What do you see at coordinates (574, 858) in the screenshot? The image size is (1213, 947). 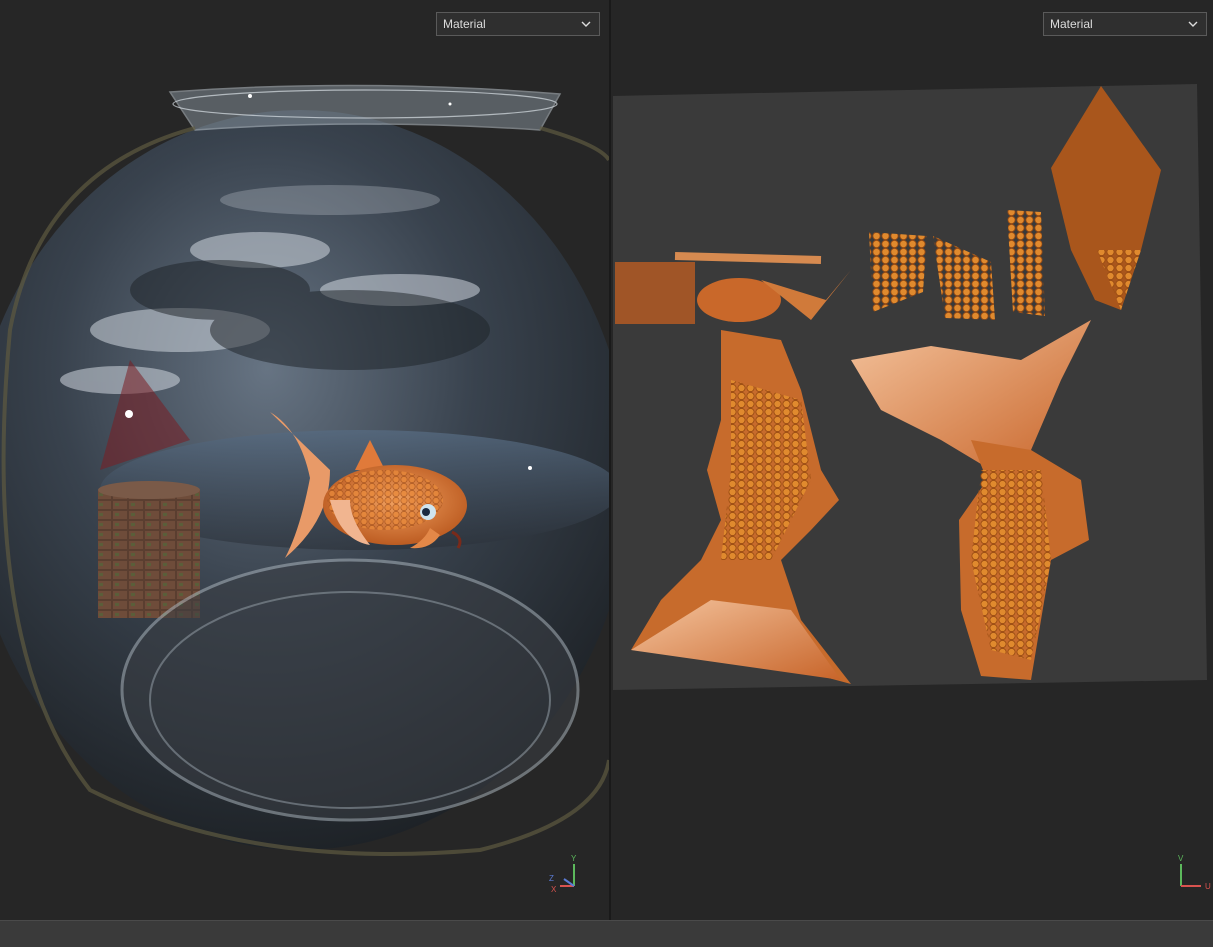 I see `axis-label-y: Y` at bounding box center [574, 858].